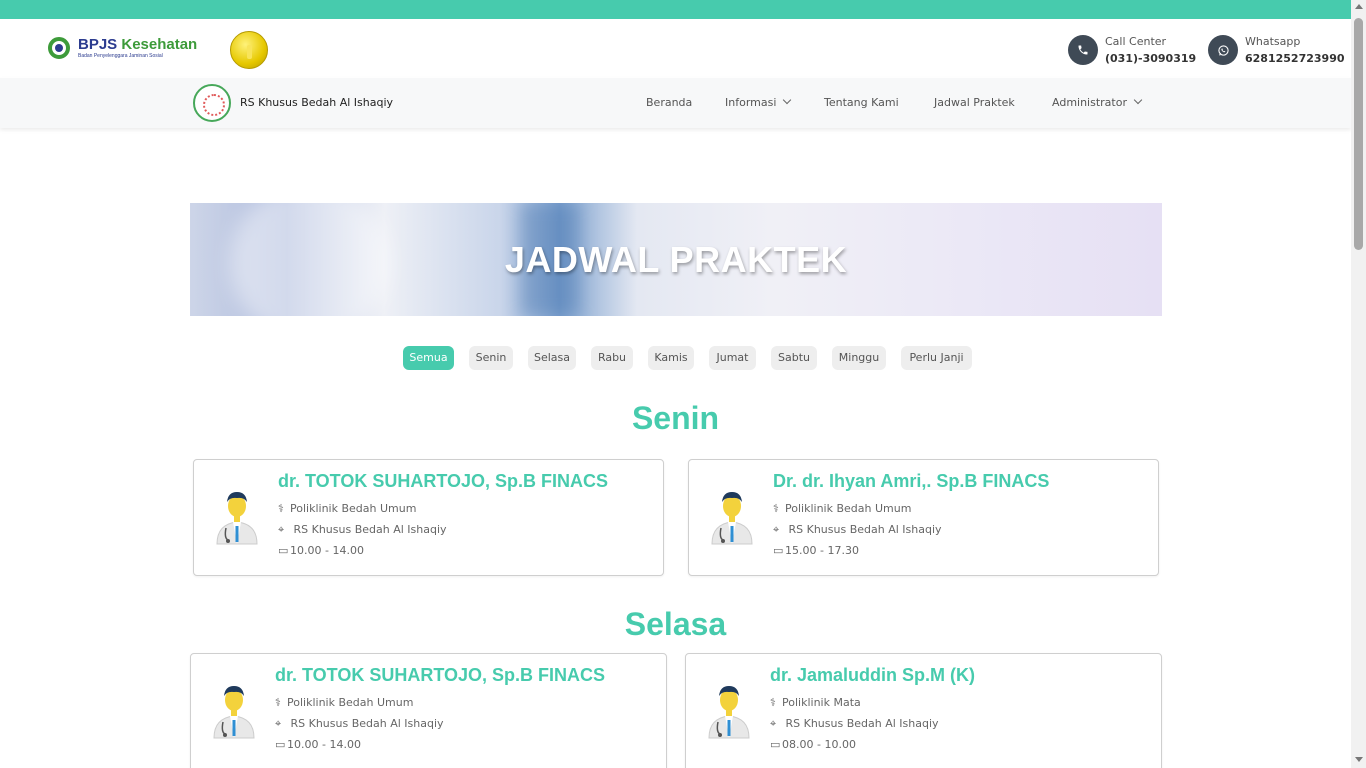 The image size is (1366, 768). I want to click on nav-informasi: Informasi, so click(758, 102).